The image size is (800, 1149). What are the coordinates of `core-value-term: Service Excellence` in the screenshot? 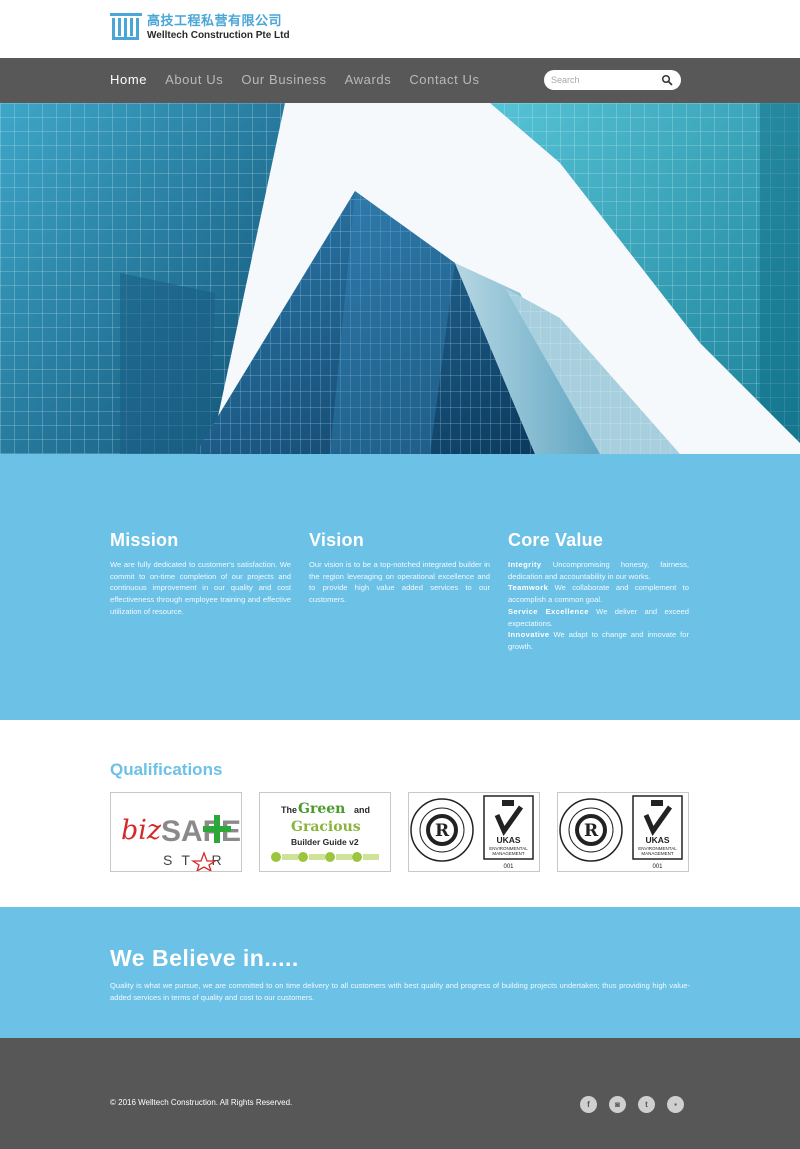 It's located at (548, 611).